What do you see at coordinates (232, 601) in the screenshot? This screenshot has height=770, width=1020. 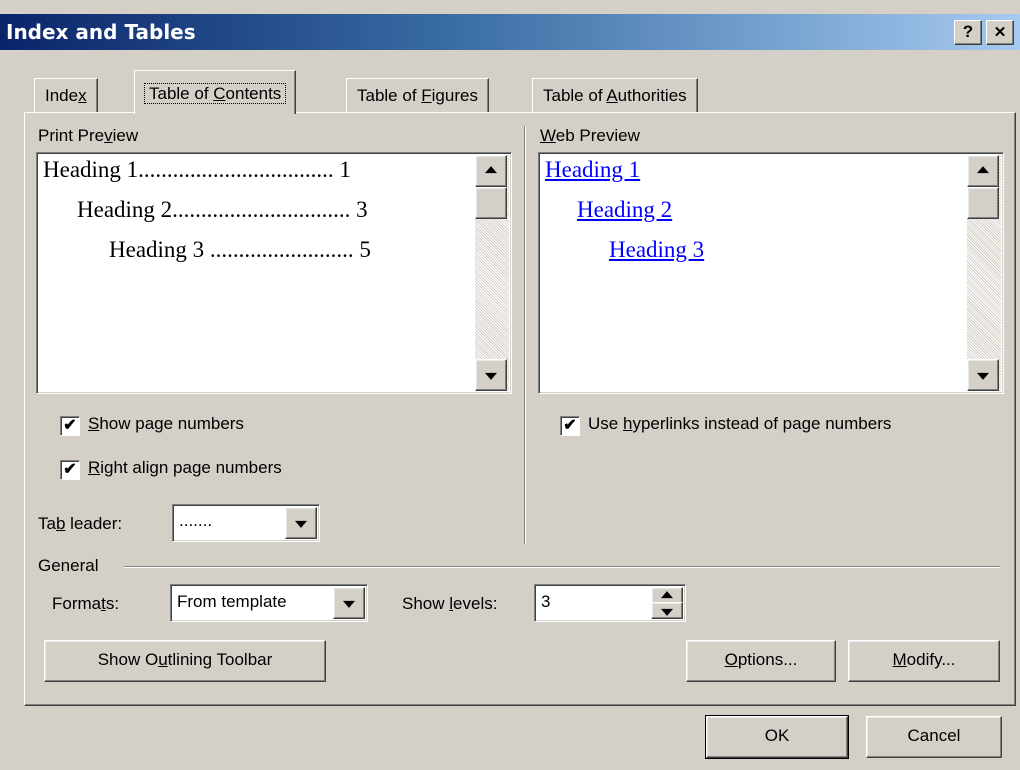 I see `formats-value: From template` at bounding box center [232, 601].